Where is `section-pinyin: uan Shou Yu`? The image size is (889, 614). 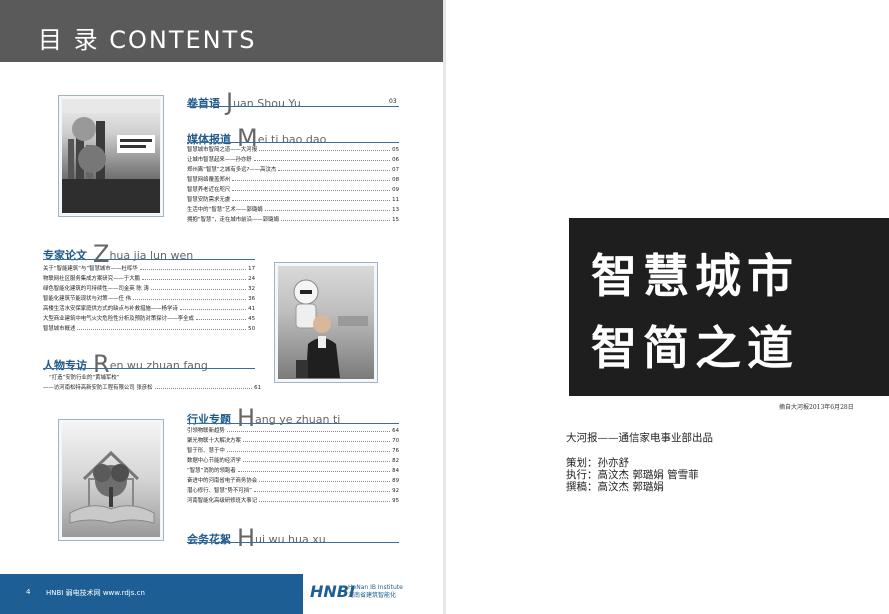
section-pinyin: uan Shou Yu is located at coordinates (267, 103).